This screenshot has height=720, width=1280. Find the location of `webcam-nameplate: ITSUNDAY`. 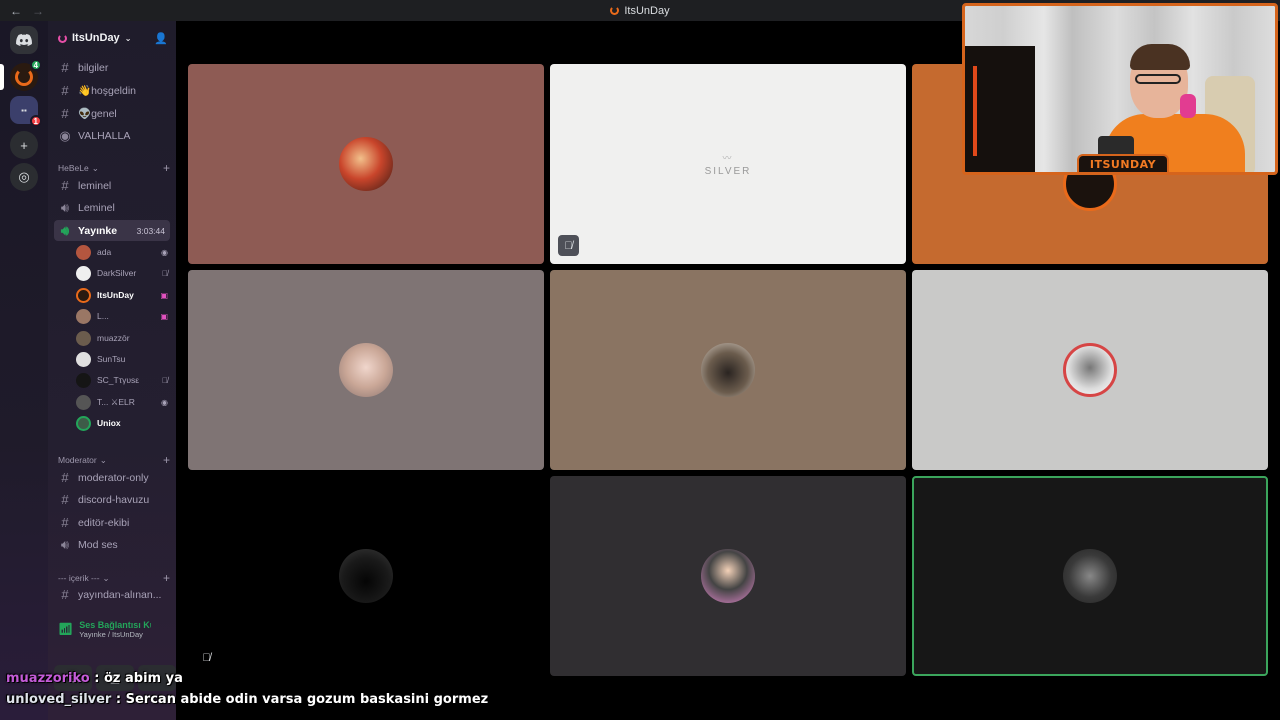

webcam-nameplate: ITSUNDAY is located at coordinates (1123, 163).